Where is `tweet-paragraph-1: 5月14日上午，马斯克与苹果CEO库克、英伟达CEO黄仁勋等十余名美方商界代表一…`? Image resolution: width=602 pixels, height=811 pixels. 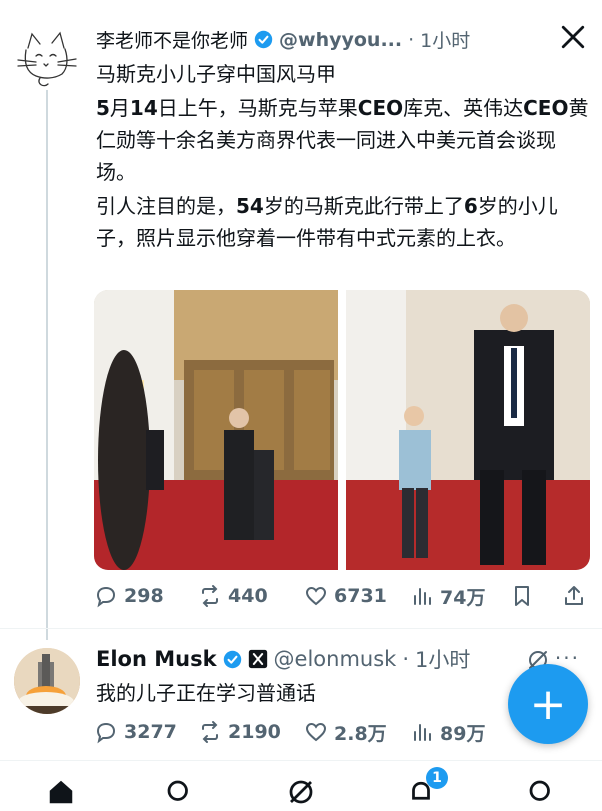
tweet-paragraph-1: 5月14日上午，马斯克与苹果CEO库克、英伟达CEO黄仁勋等十余名美方商界代表一… is located at coordinates (344, 140).